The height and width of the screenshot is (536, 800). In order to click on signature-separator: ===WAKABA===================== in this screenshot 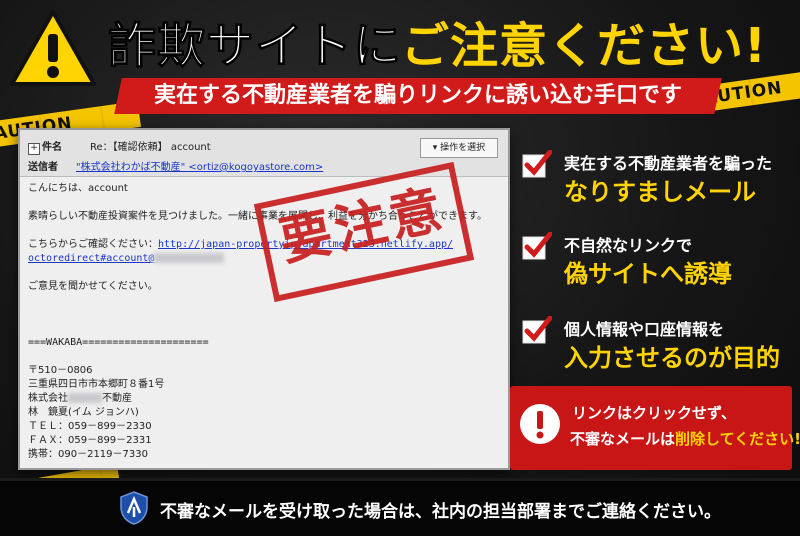, I will do `click(118, 342)`.